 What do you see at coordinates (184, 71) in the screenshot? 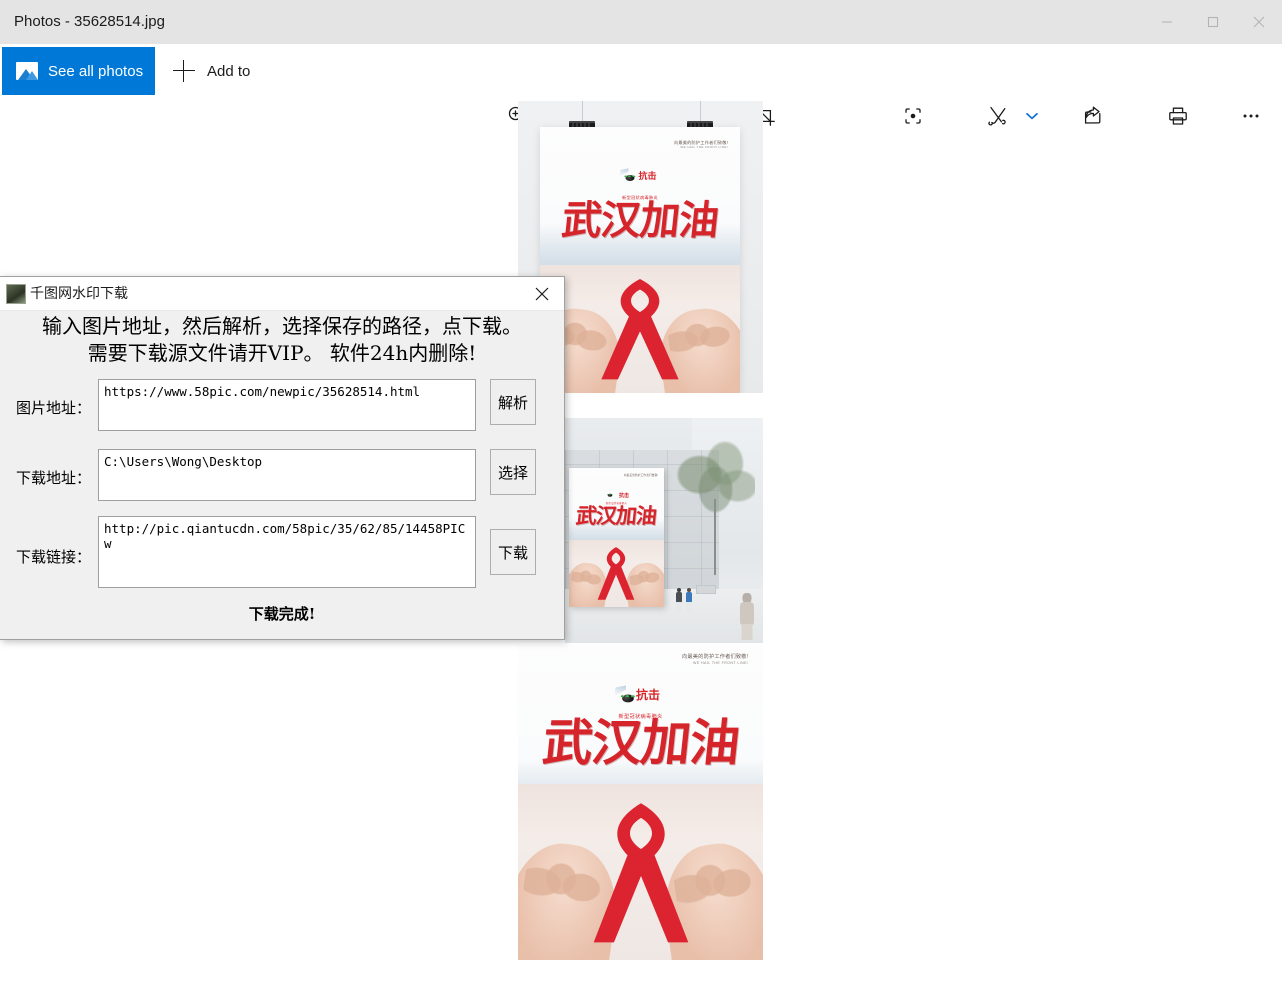
I see `plus-icon` at bounding box center [184, 71].